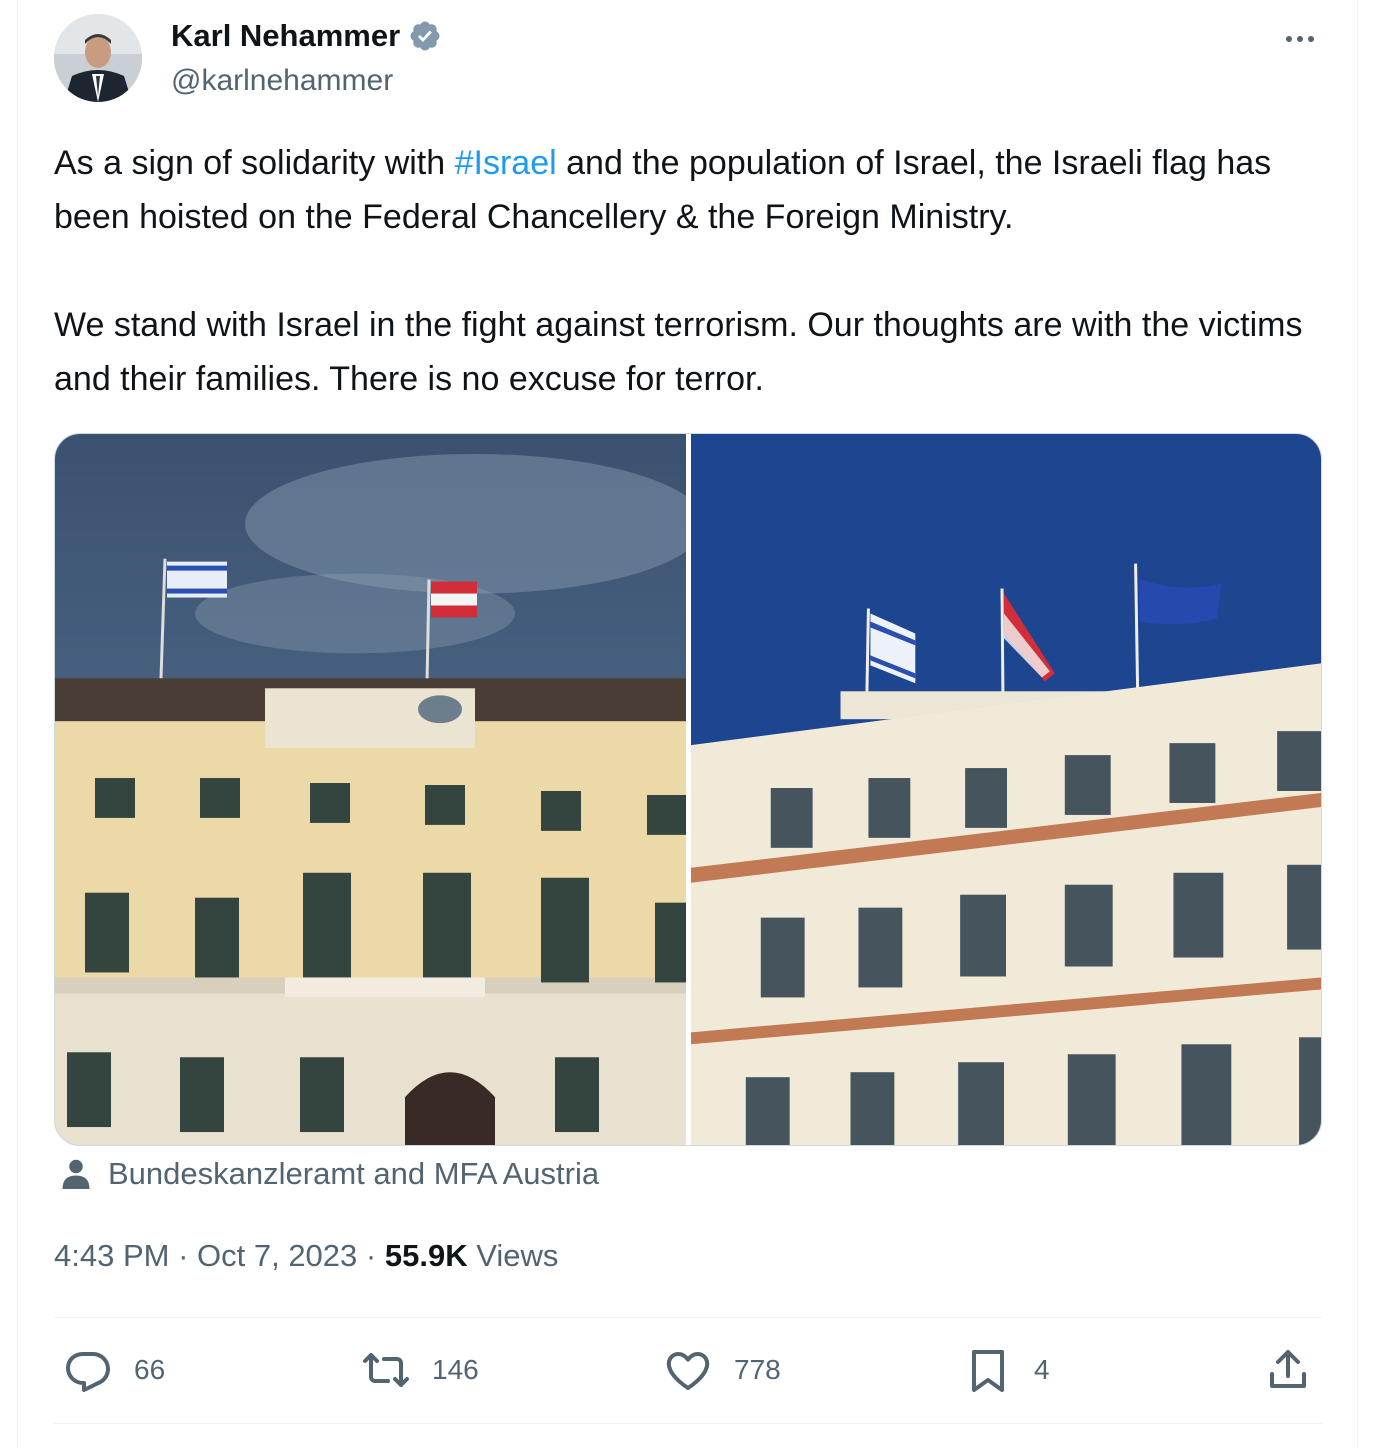  Describe the element at coordinates (506, 163) in the screenshot. I see `hashtag-link: #Israel` at that location.